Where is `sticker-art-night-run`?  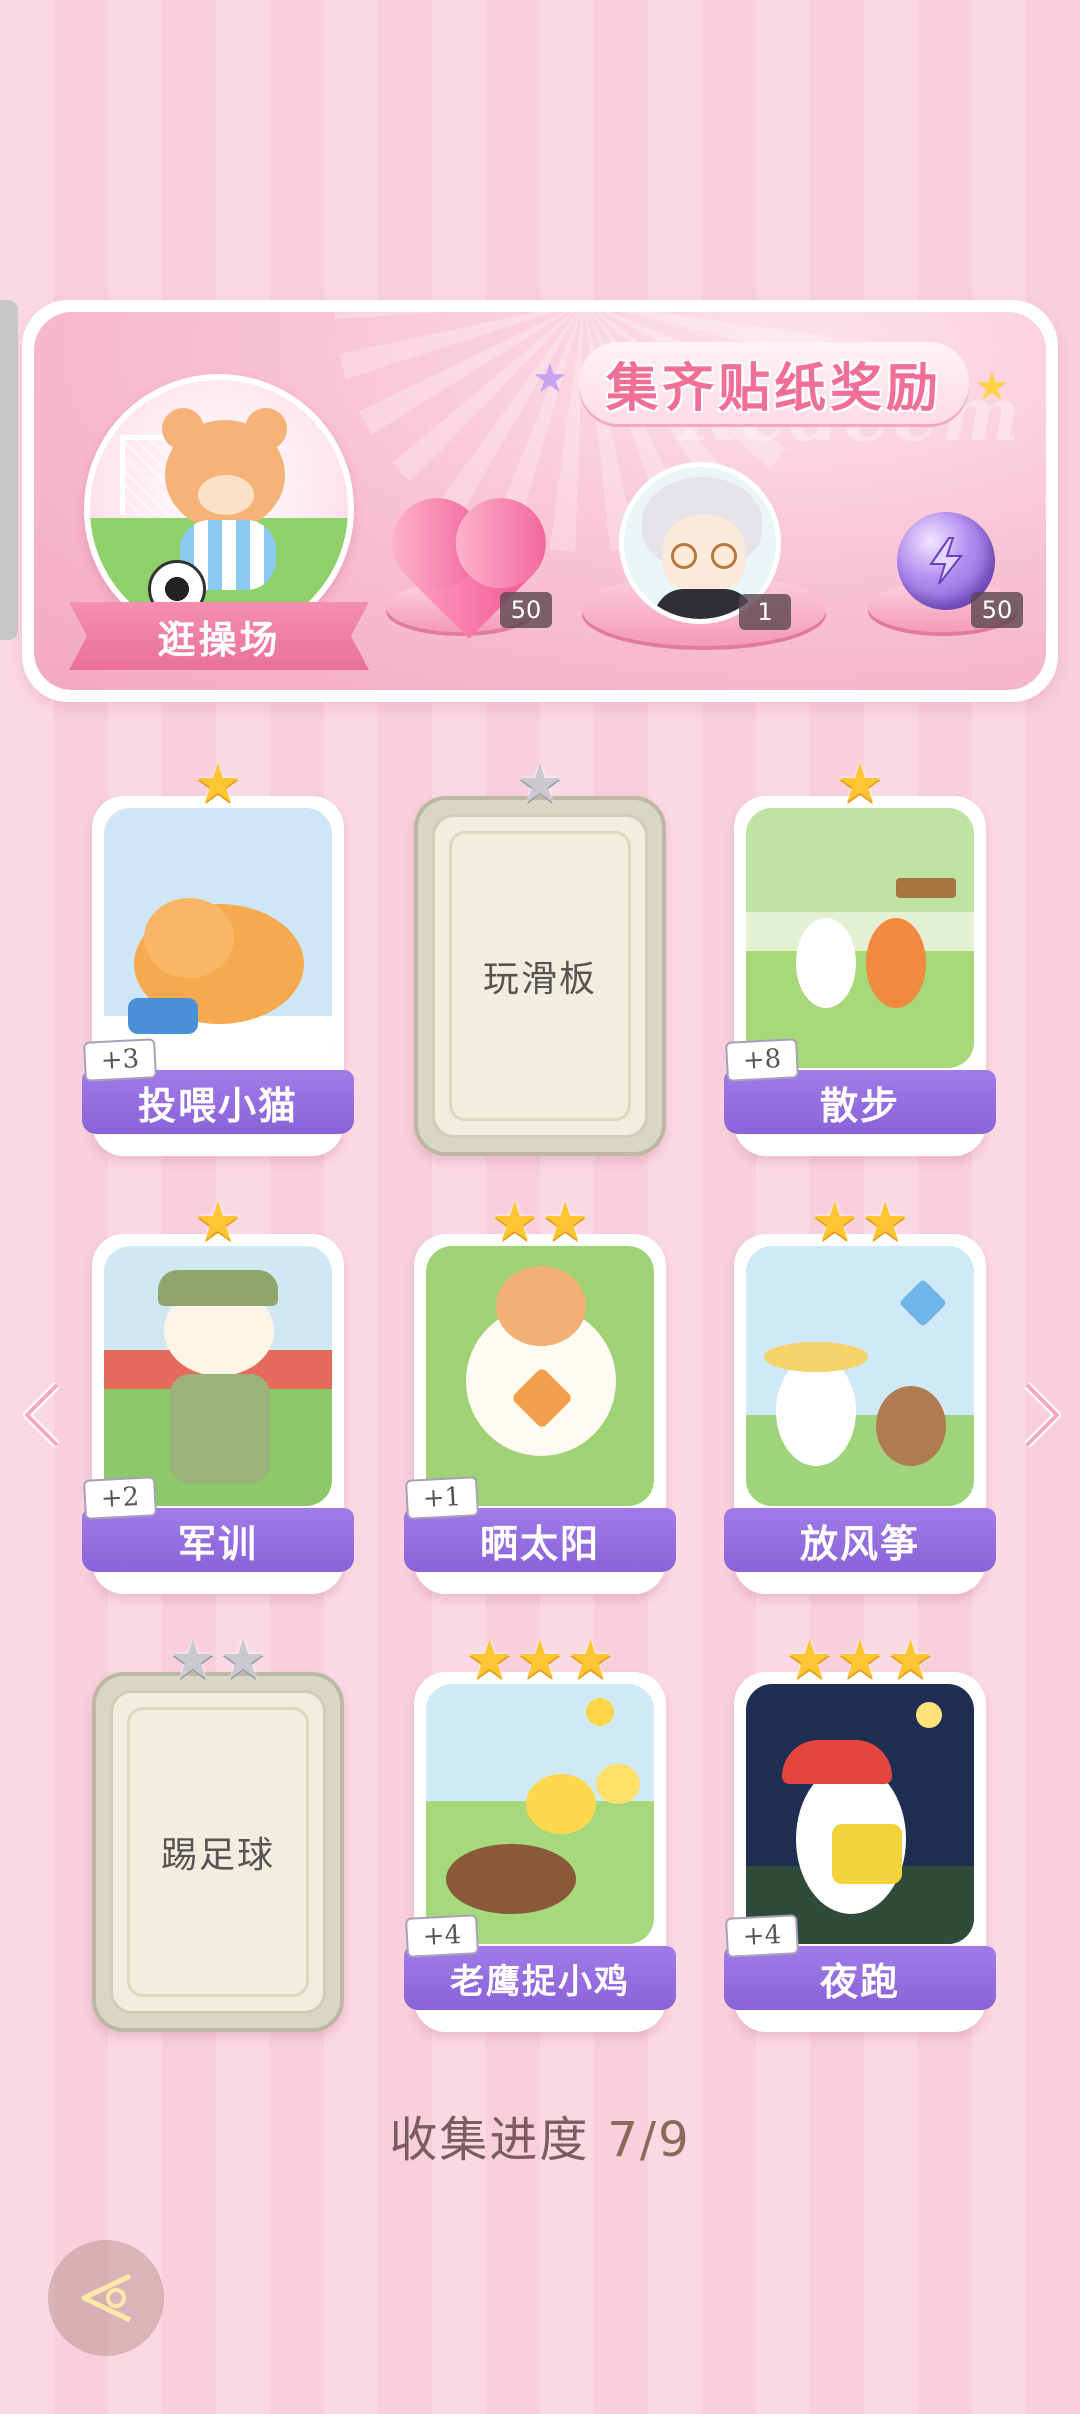
sticker-art-night-run is located at coordinates (860, 1814).